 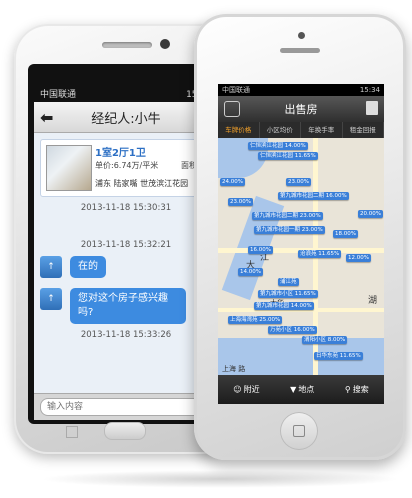 I want to click on search-button: ⚲ 搜索, so click(x=357, y=389).